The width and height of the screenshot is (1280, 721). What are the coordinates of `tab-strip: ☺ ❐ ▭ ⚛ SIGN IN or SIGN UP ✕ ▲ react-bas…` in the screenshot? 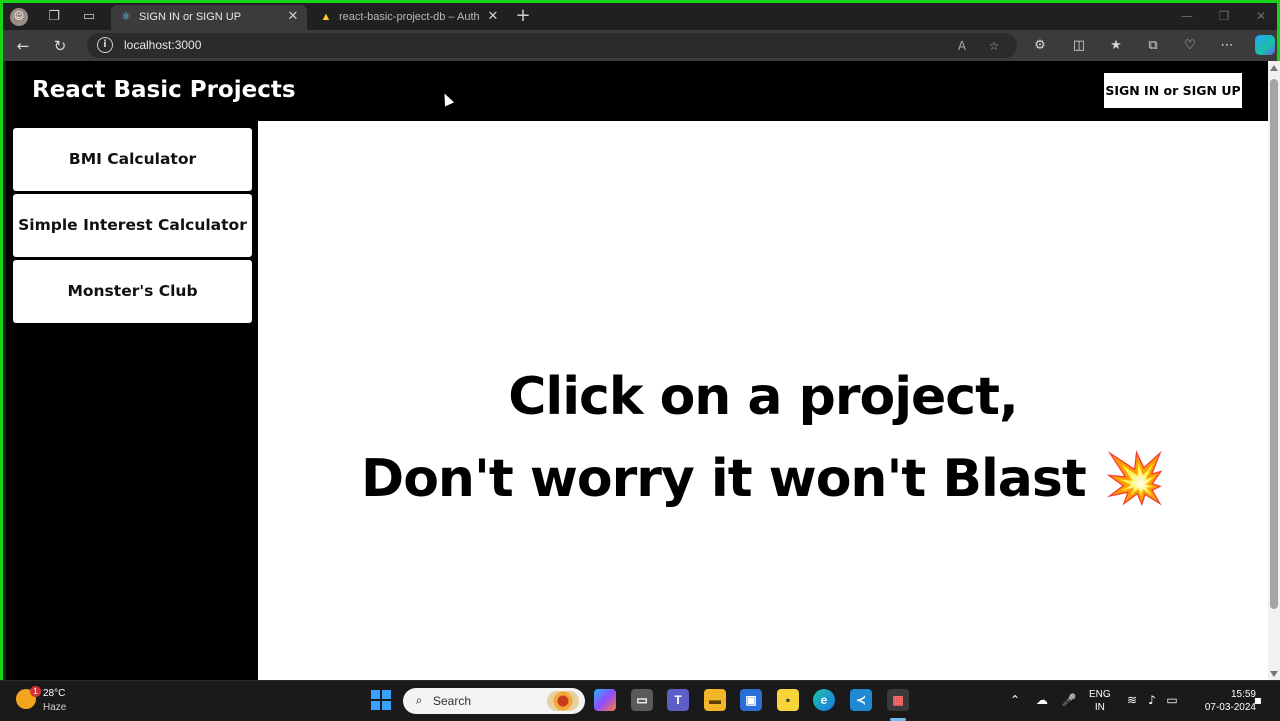 It's located at (640, 16).